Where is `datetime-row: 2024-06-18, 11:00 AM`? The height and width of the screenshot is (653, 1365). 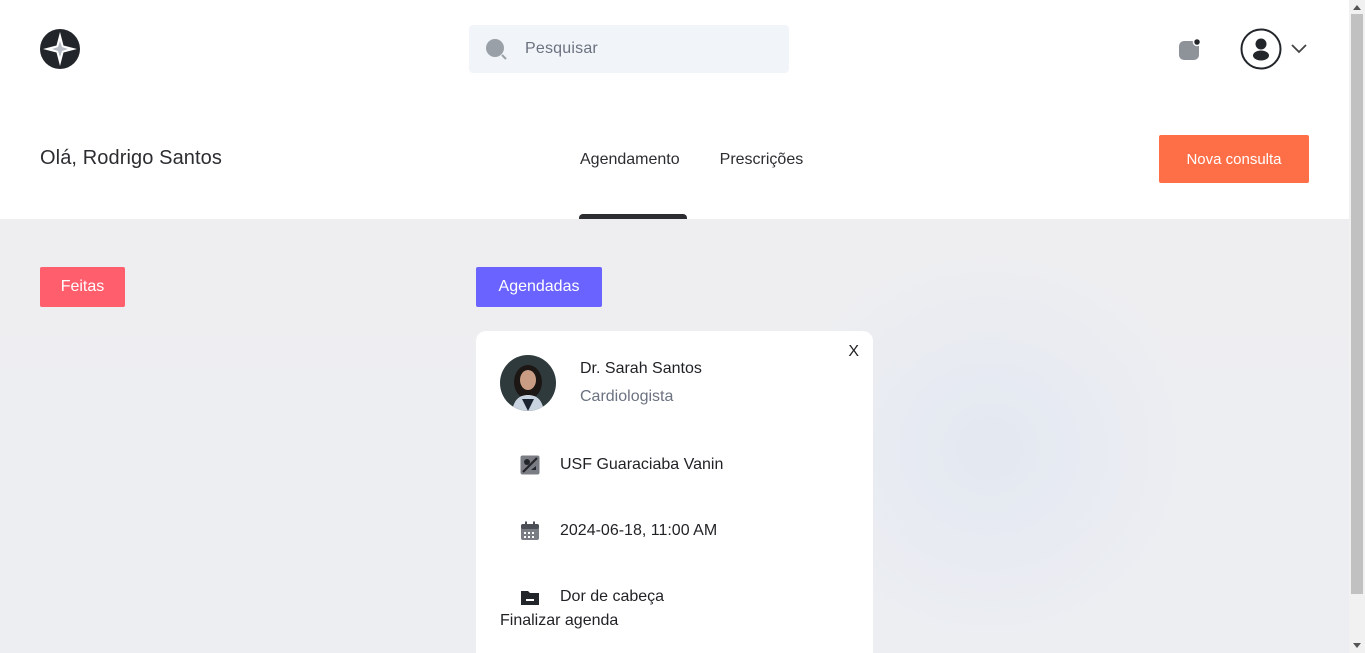
datetime-row: 2024-06-18, 11:00 AM is located at coordinates (618, 531).